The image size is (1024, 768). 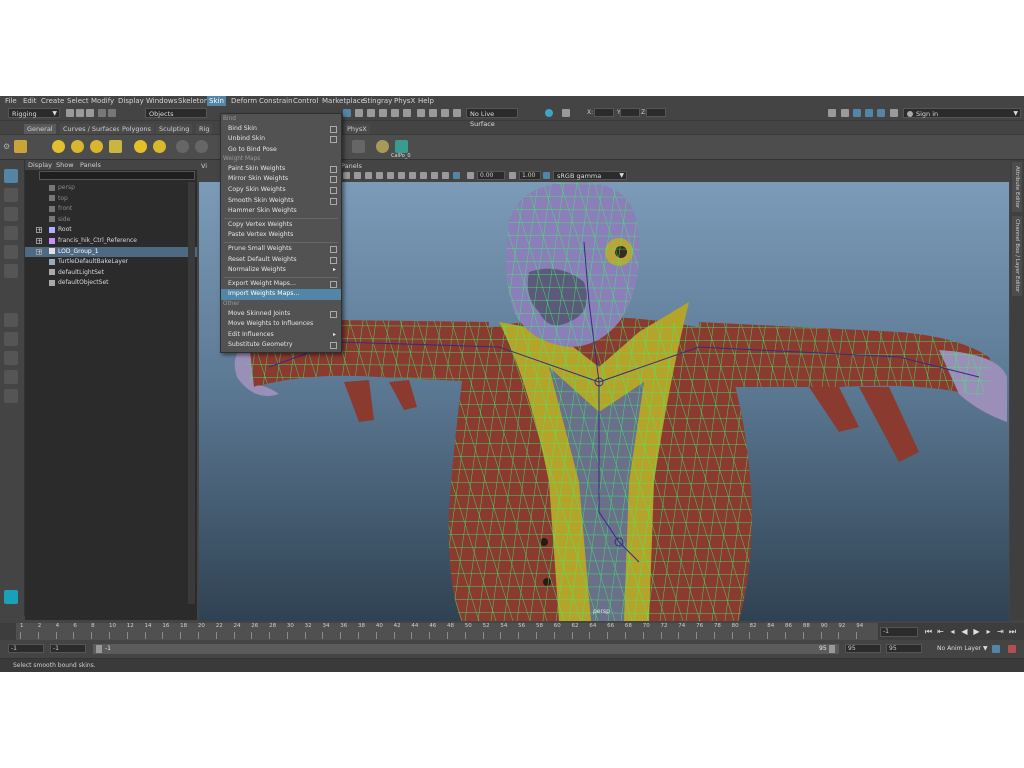 What do you see at coordinates (191, 393) in the screenshot?
I see `outliner-vertical-scrollbar` at bounding box center [191, 393].